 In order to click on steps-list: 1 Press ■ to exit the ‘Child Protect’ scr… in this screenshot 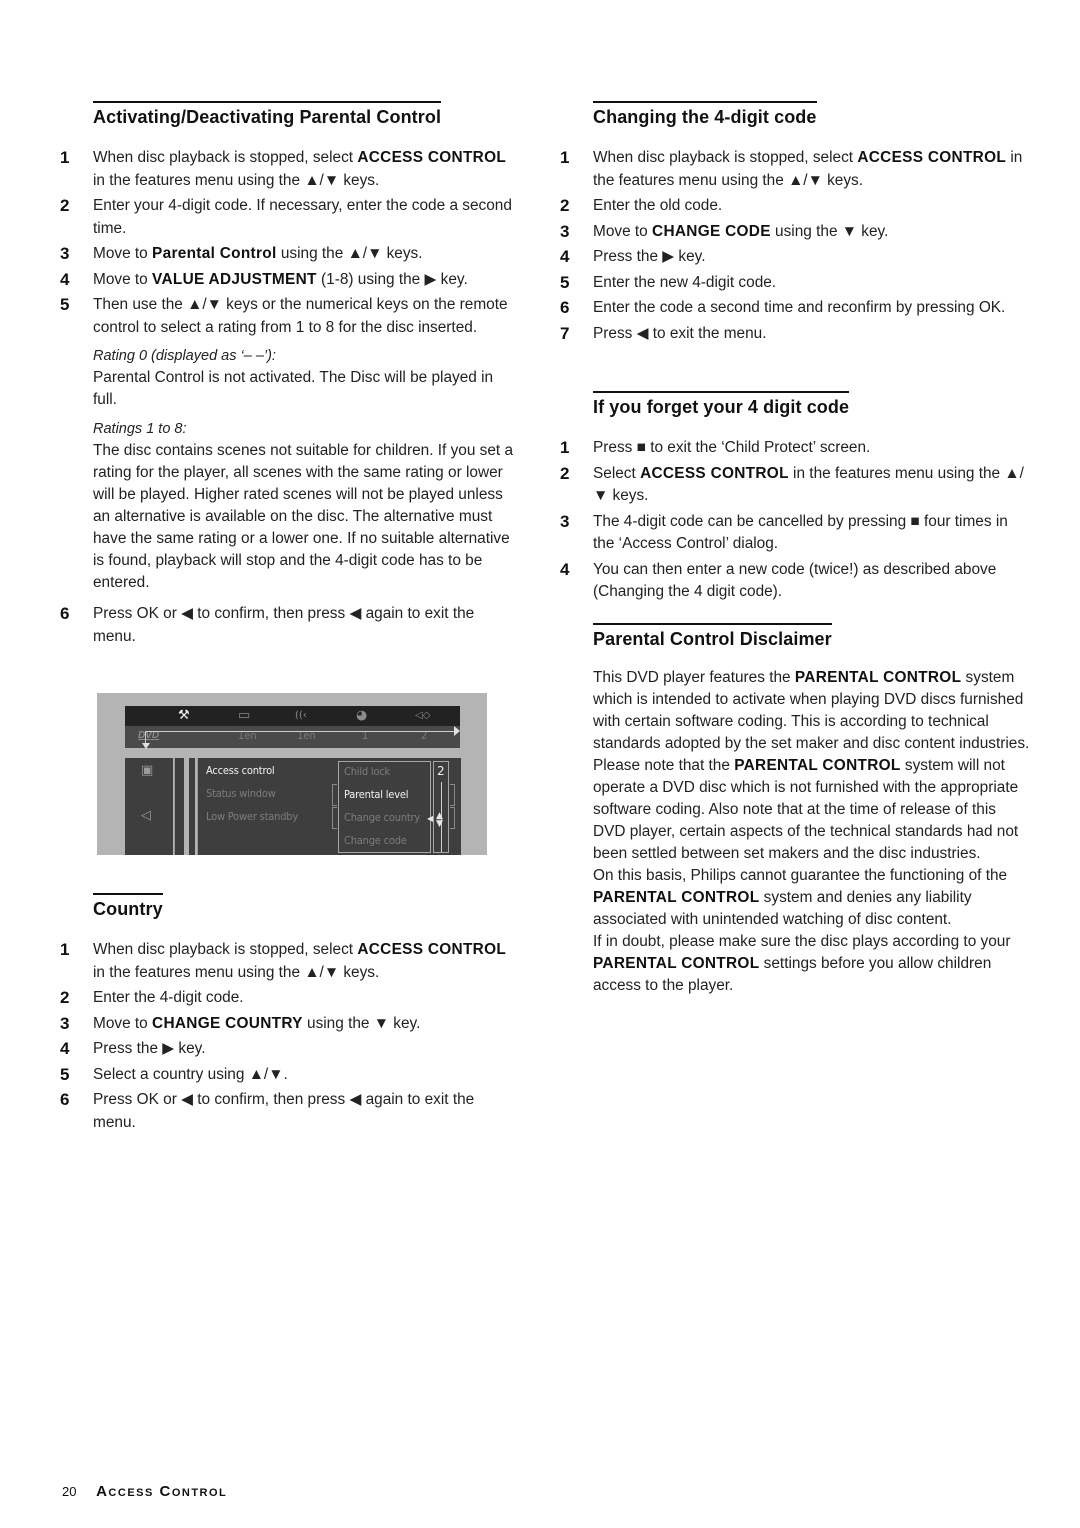, I will do `click(795, 520)`.